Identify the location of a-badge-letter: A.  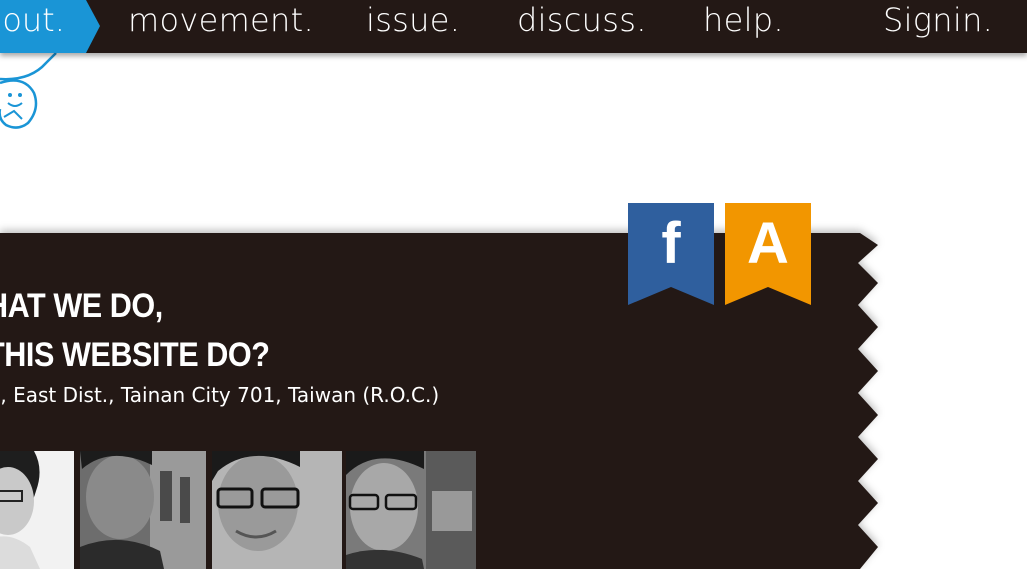
(768, 243).